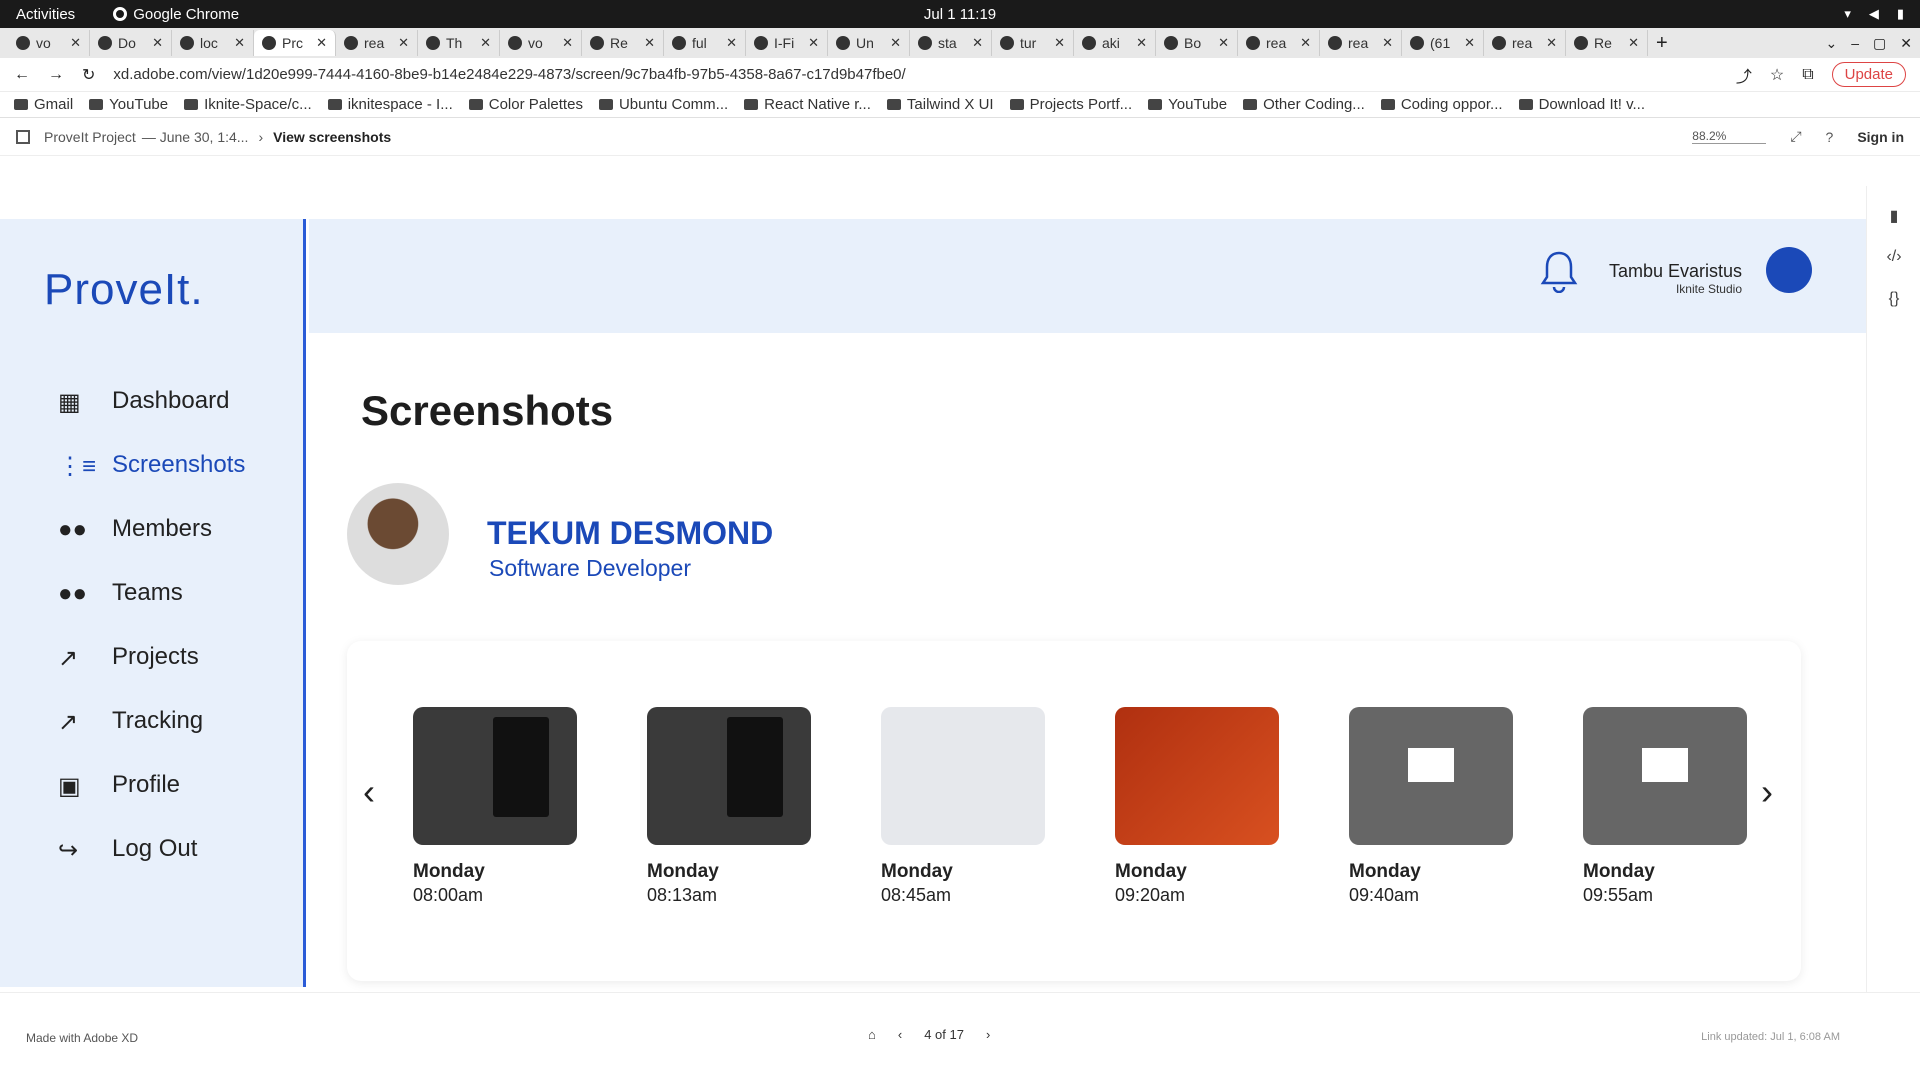 Image resolution: width=1920 pixels, height=1080 pixels. I want to click on bell-icon, so click(1559, 271).